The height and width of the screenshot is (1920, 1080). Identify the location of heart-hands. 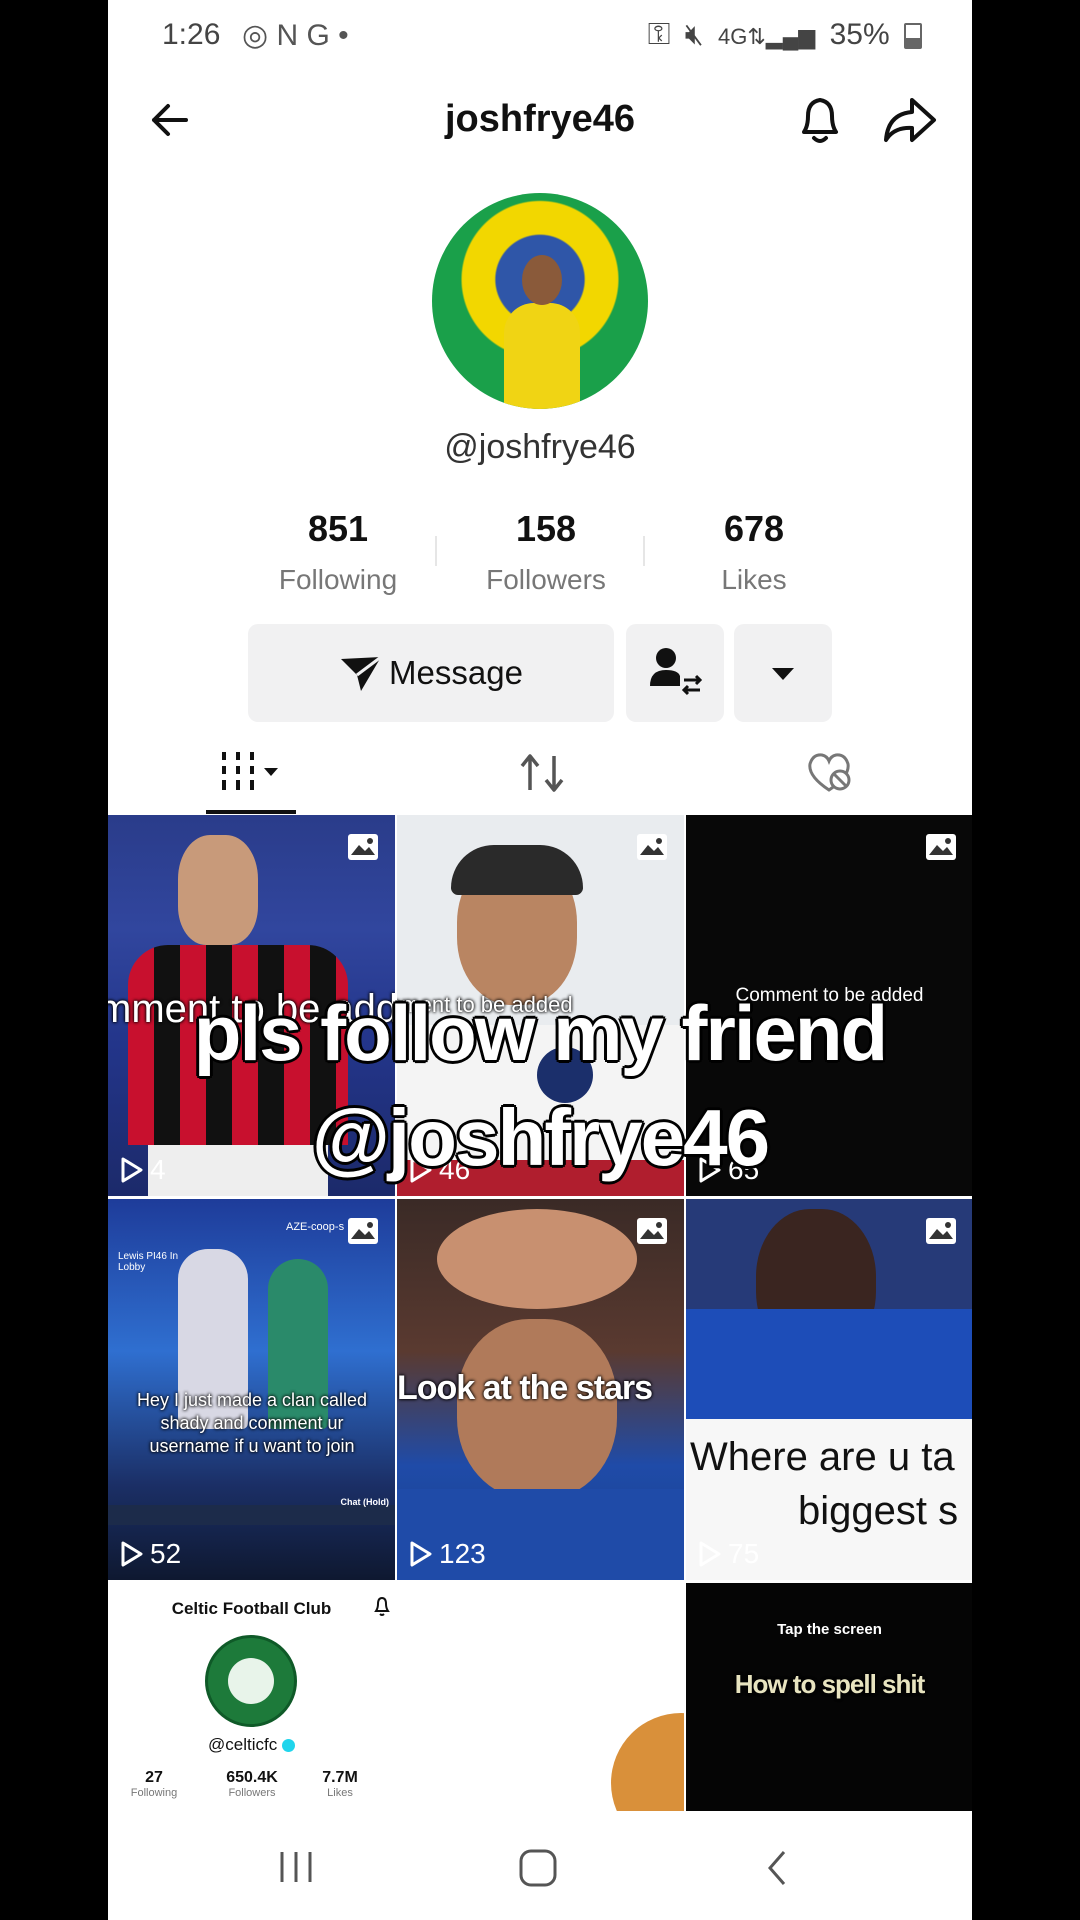
(537, 1259).